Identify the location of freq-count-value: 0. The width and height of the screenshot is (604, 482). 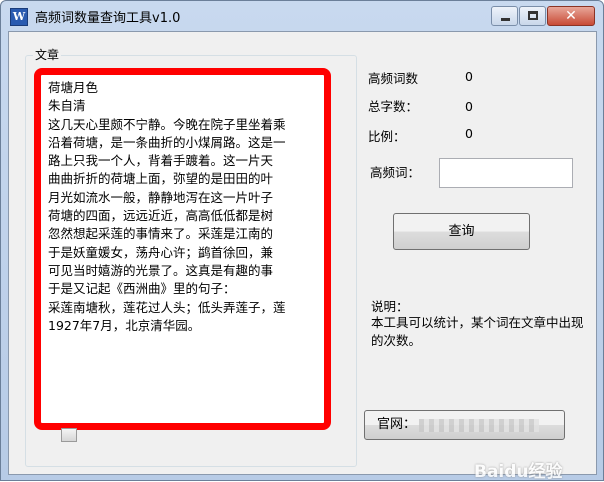
(469, 76).